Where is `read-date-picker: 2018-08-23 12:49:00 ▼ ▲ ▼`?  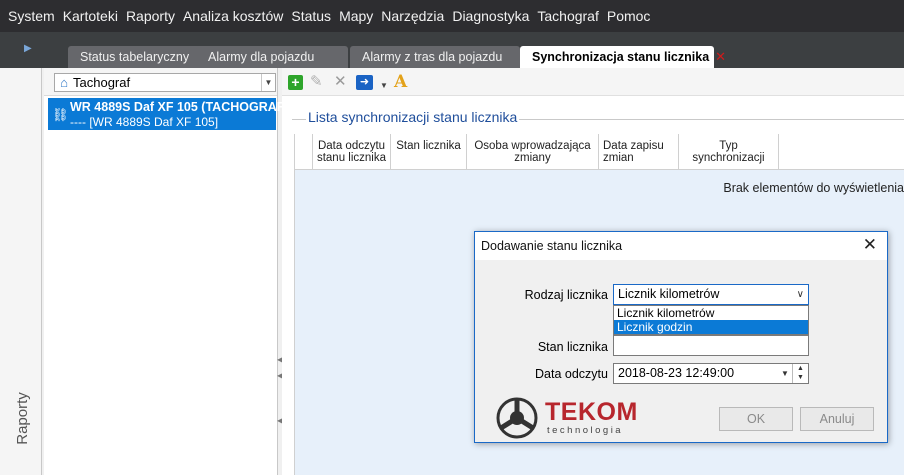
read-date-picker: 2018-08-23 12:49:00 ▼ ▲ ▼ is located at coordinates (711, 373).